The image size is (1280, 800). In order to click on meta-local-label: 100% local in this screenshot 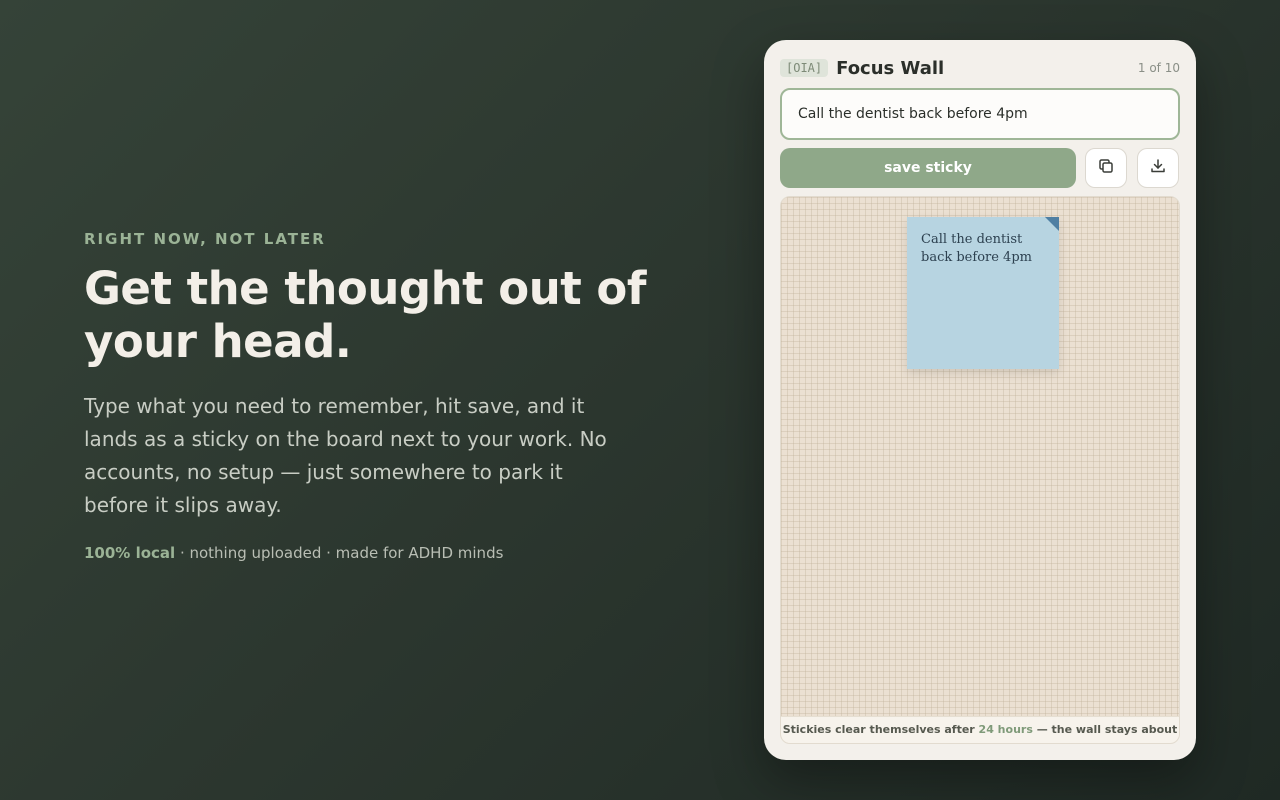, I will do `click(130, 553)`.